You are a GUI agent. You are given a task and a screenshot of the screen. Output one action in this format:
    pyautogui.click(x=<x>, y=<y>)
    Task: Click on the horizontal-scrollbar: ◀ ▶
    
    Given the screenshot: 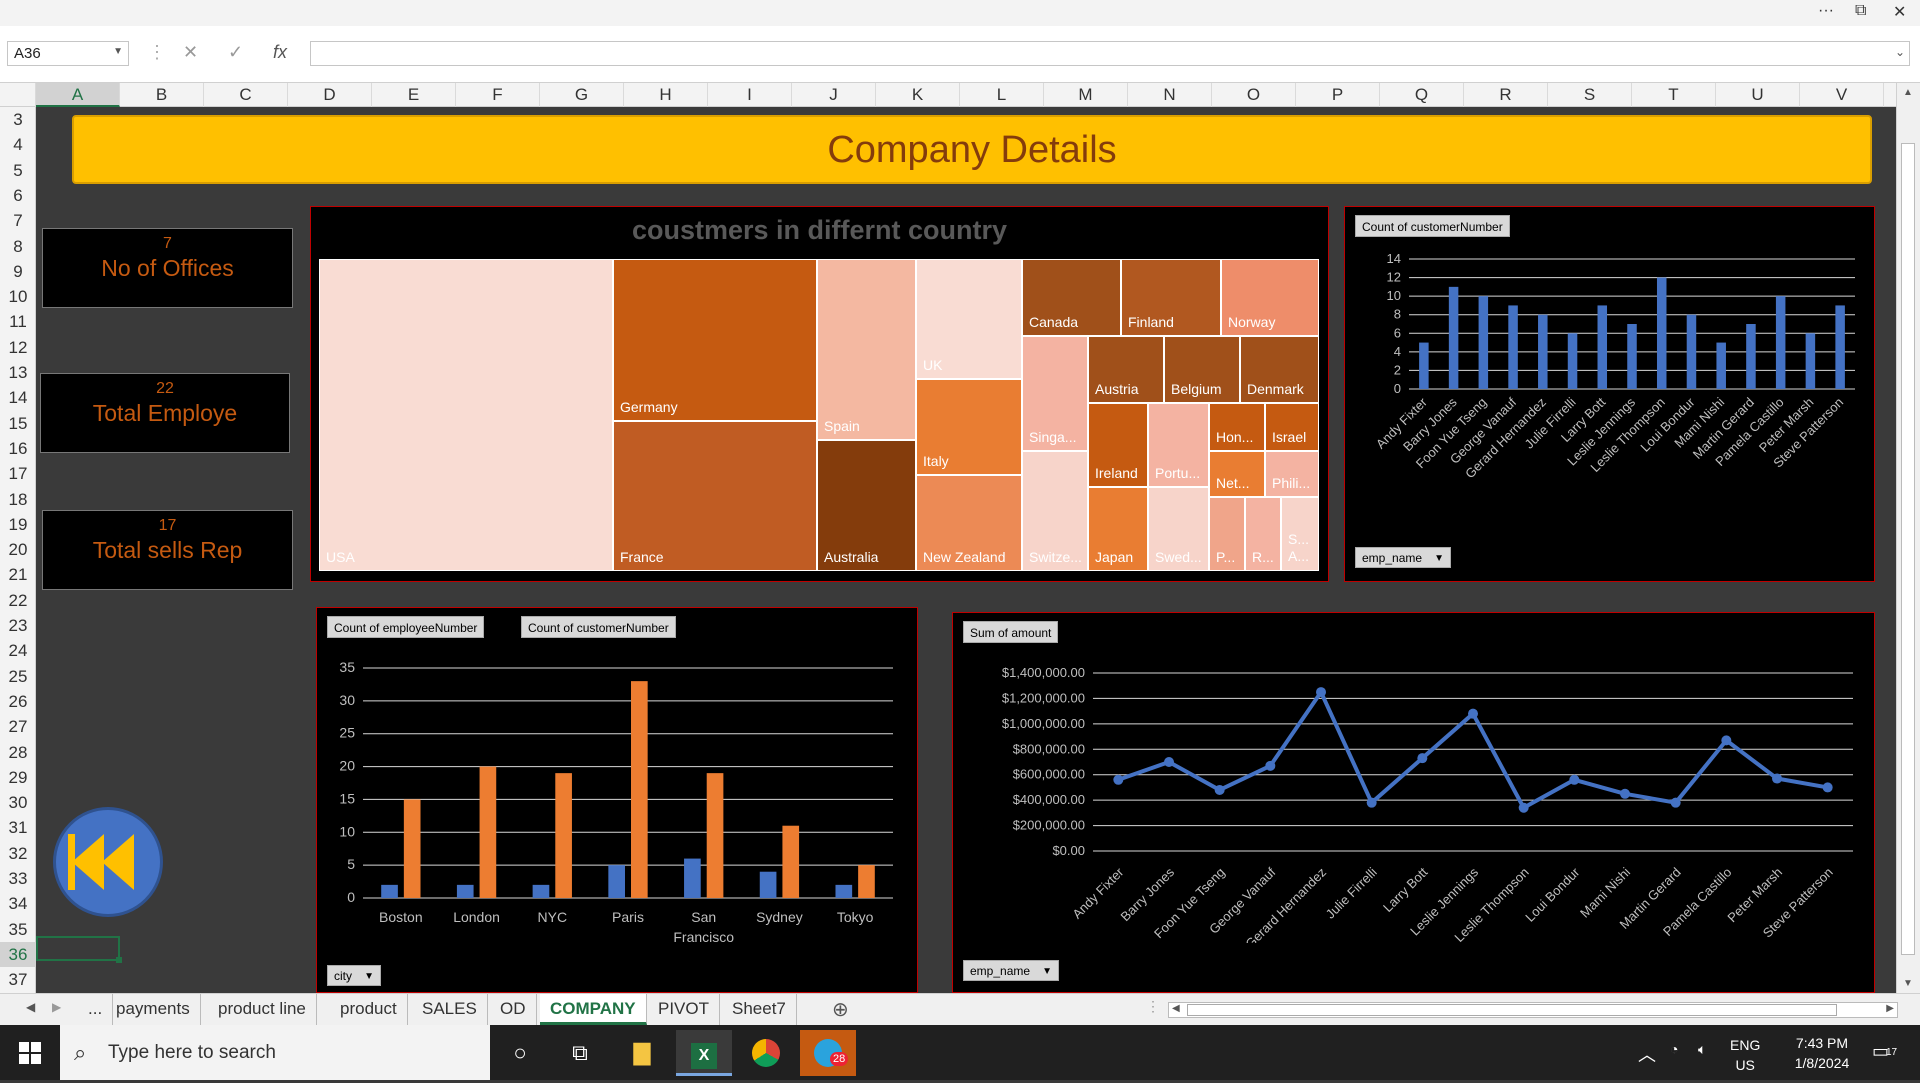 What is the action you would take?
    pyautogui.click(x=1533, y=1010)
    